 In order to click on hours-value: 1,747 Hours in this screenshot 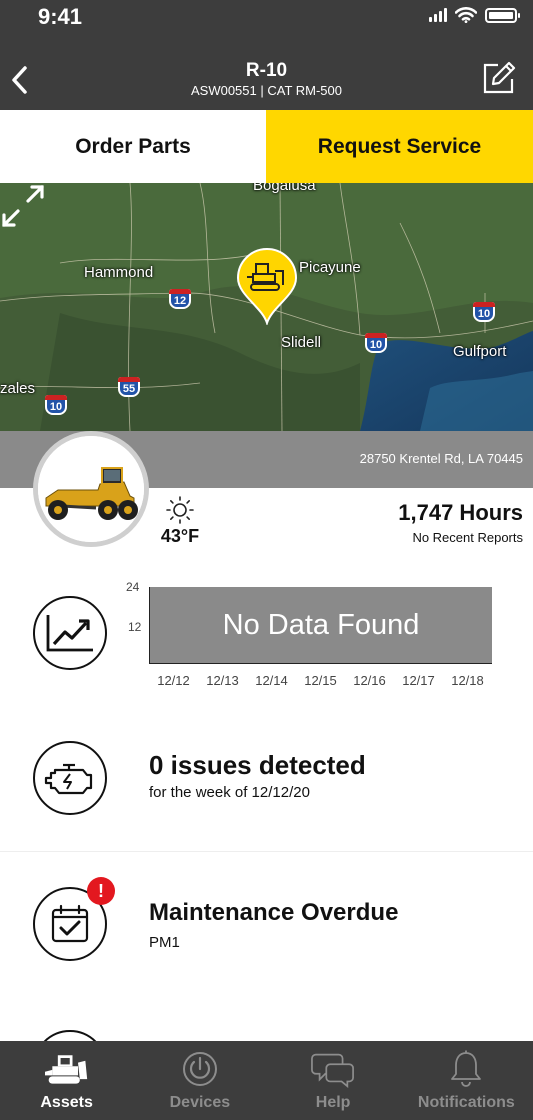, I will do `click(460, 512)`.